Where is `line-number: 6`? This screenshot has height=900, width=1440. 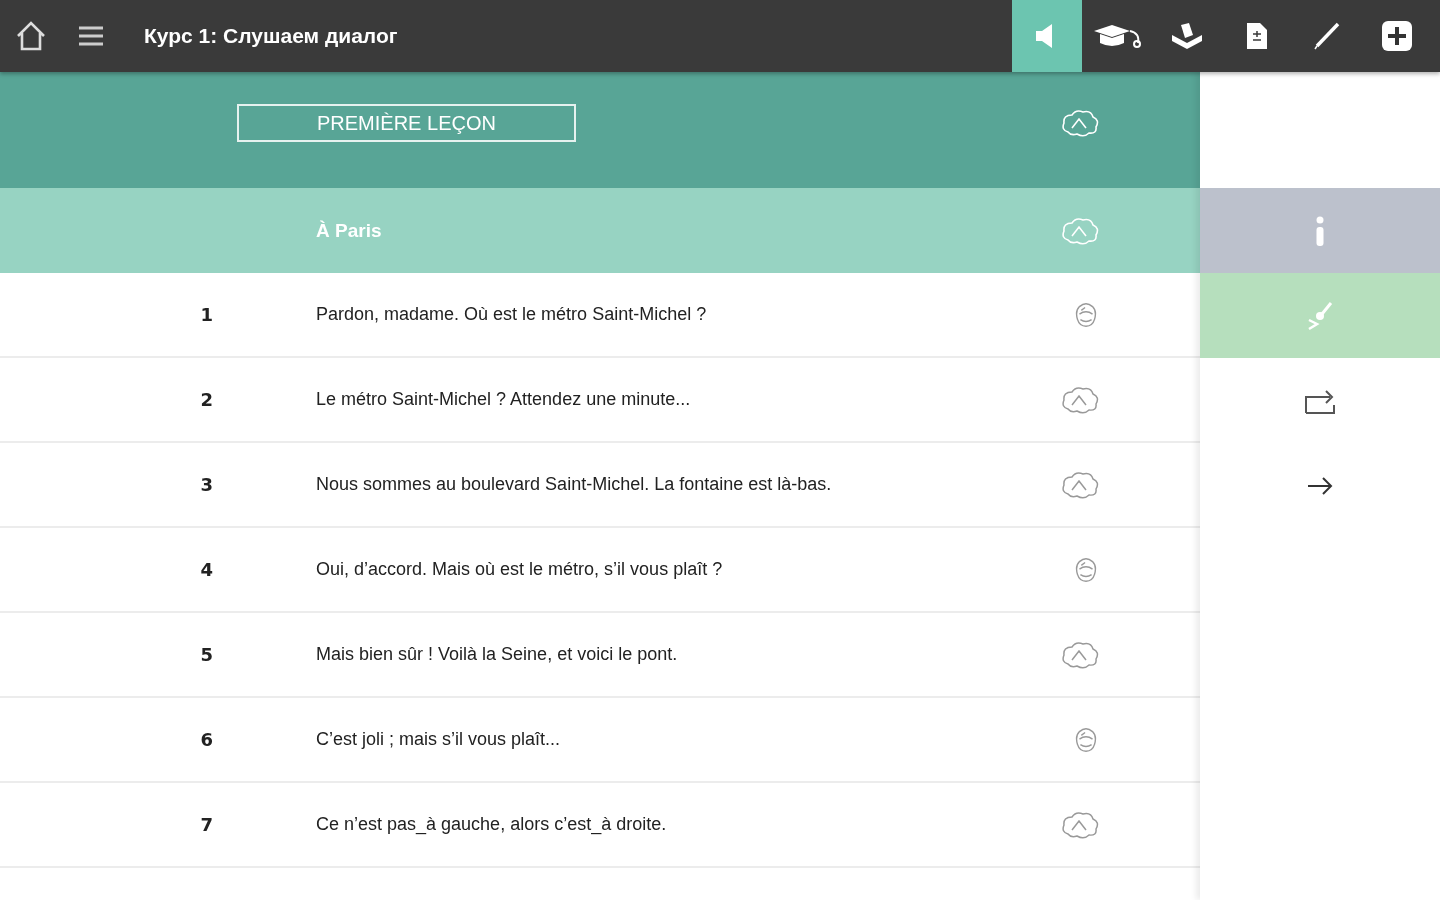
line-number: 6 is located at coordinates (206, 739).